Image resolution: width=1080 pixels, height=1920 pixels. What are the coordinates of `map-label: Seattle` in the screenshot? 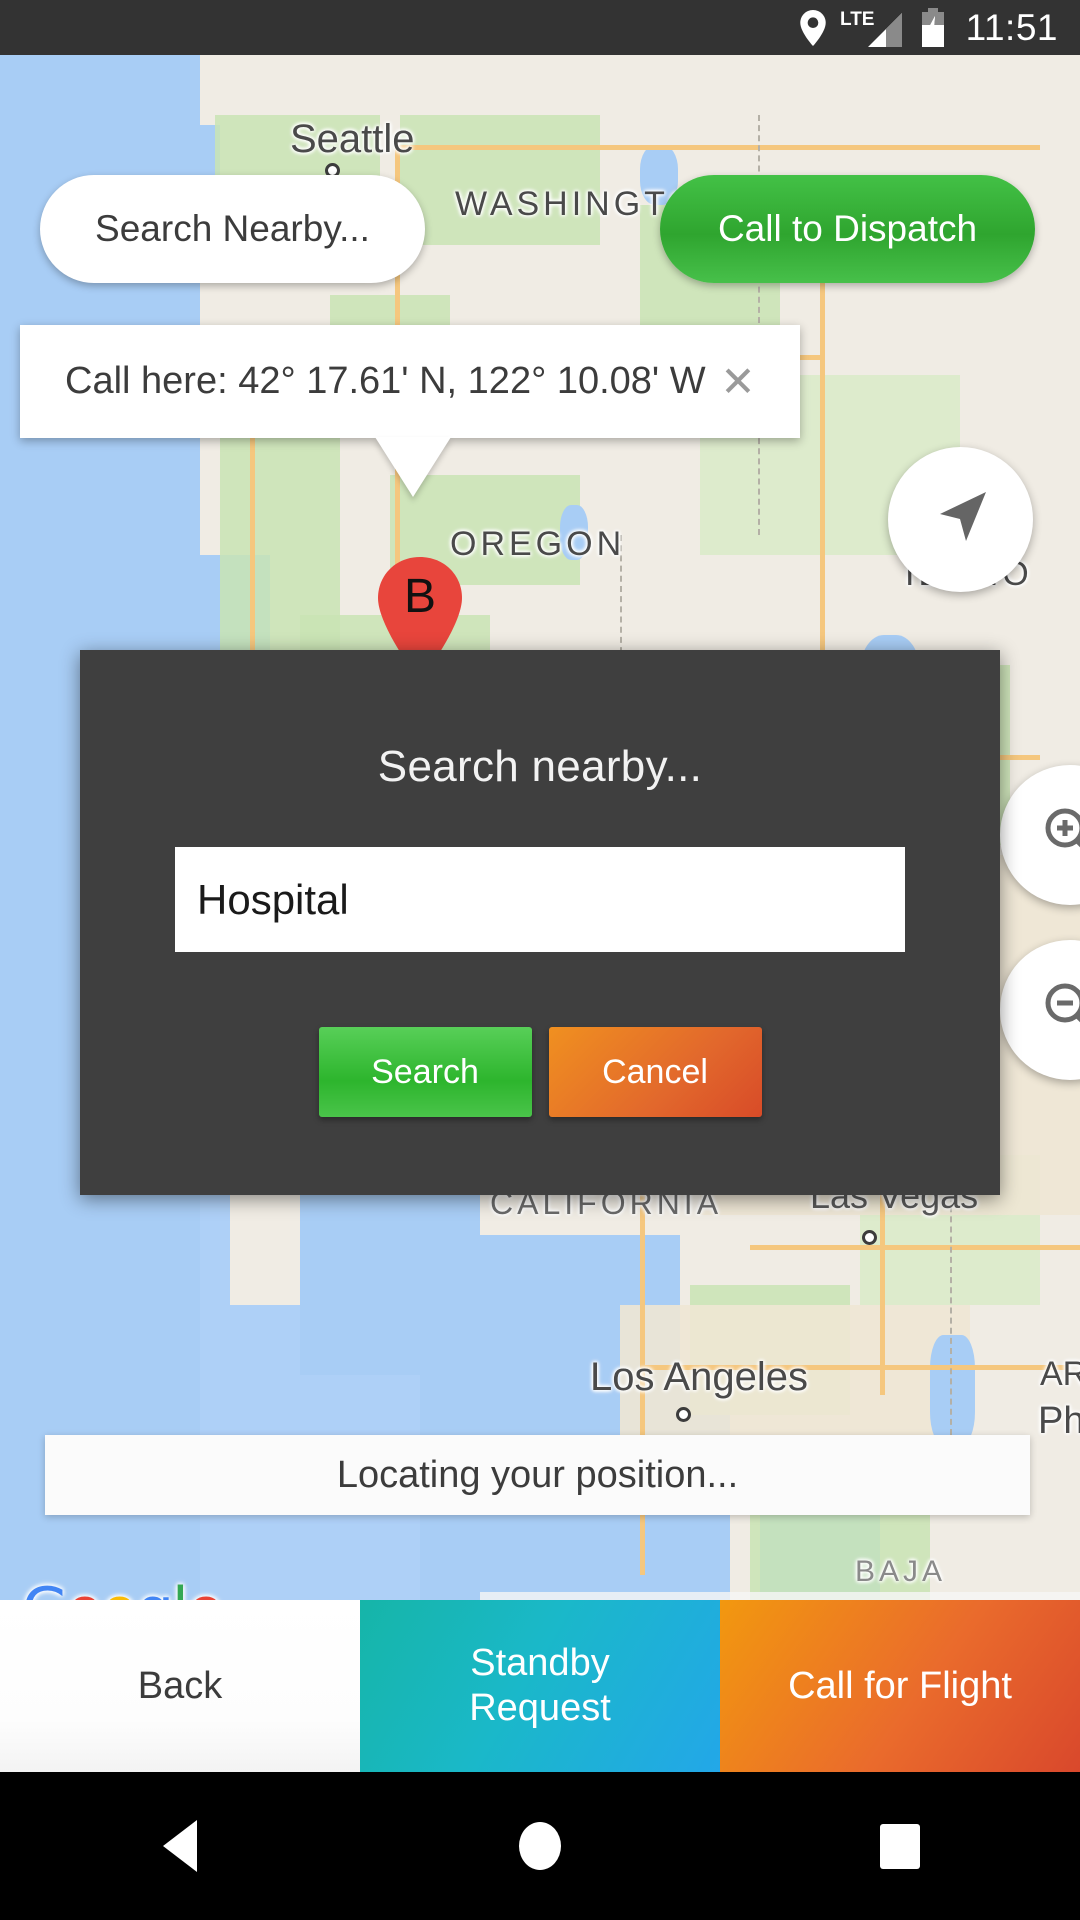 It's located at (352, 139).